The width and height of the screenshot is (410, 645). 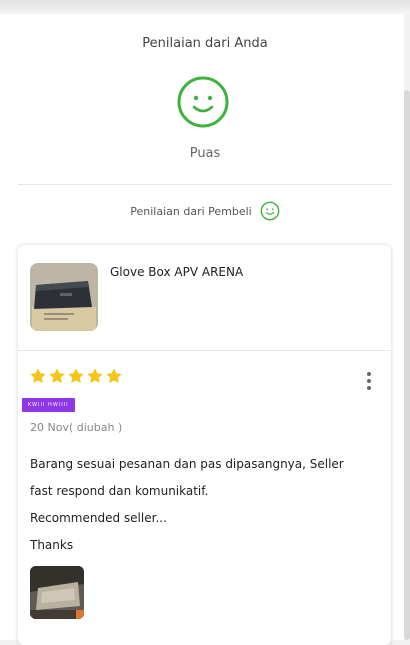 What do you see at coordinates (191, 211) in the screenshot?
I see `buyer-rating-title: Penilaian dari Pembeli` at bounding box center [191, 211].